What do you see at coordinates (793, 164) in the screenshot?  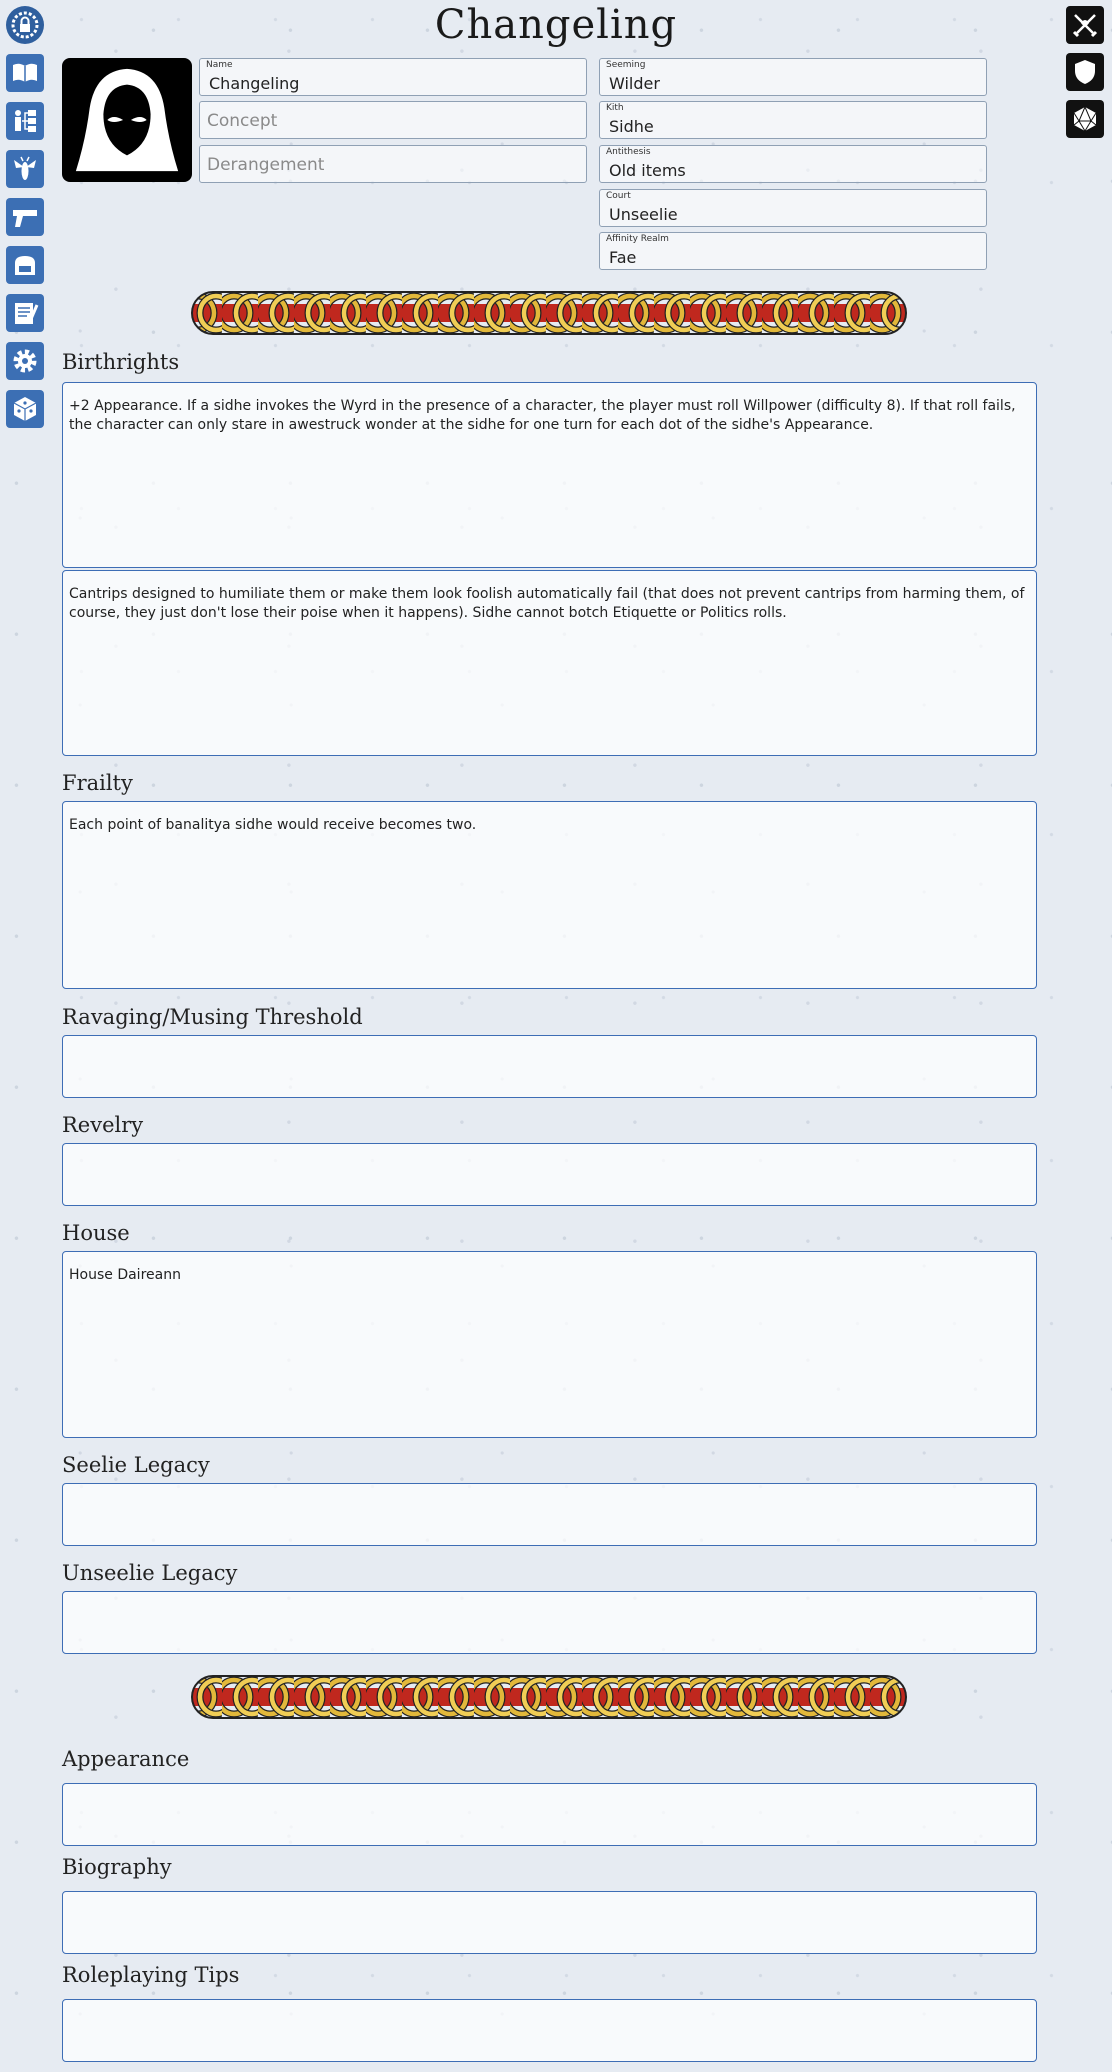 I see `antithesis-field: Antithesis Old items` at bounding box center [793, 164].